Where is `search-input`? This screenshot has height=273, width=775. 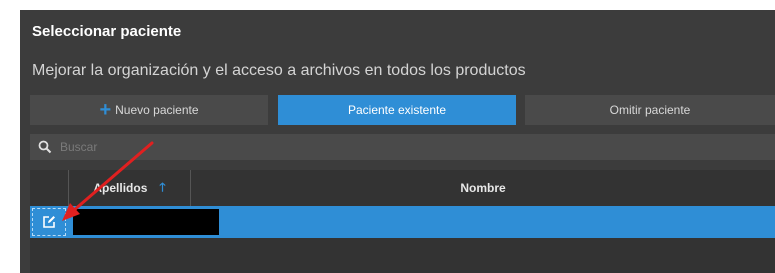 search-input is located at coordinates (380, 147).